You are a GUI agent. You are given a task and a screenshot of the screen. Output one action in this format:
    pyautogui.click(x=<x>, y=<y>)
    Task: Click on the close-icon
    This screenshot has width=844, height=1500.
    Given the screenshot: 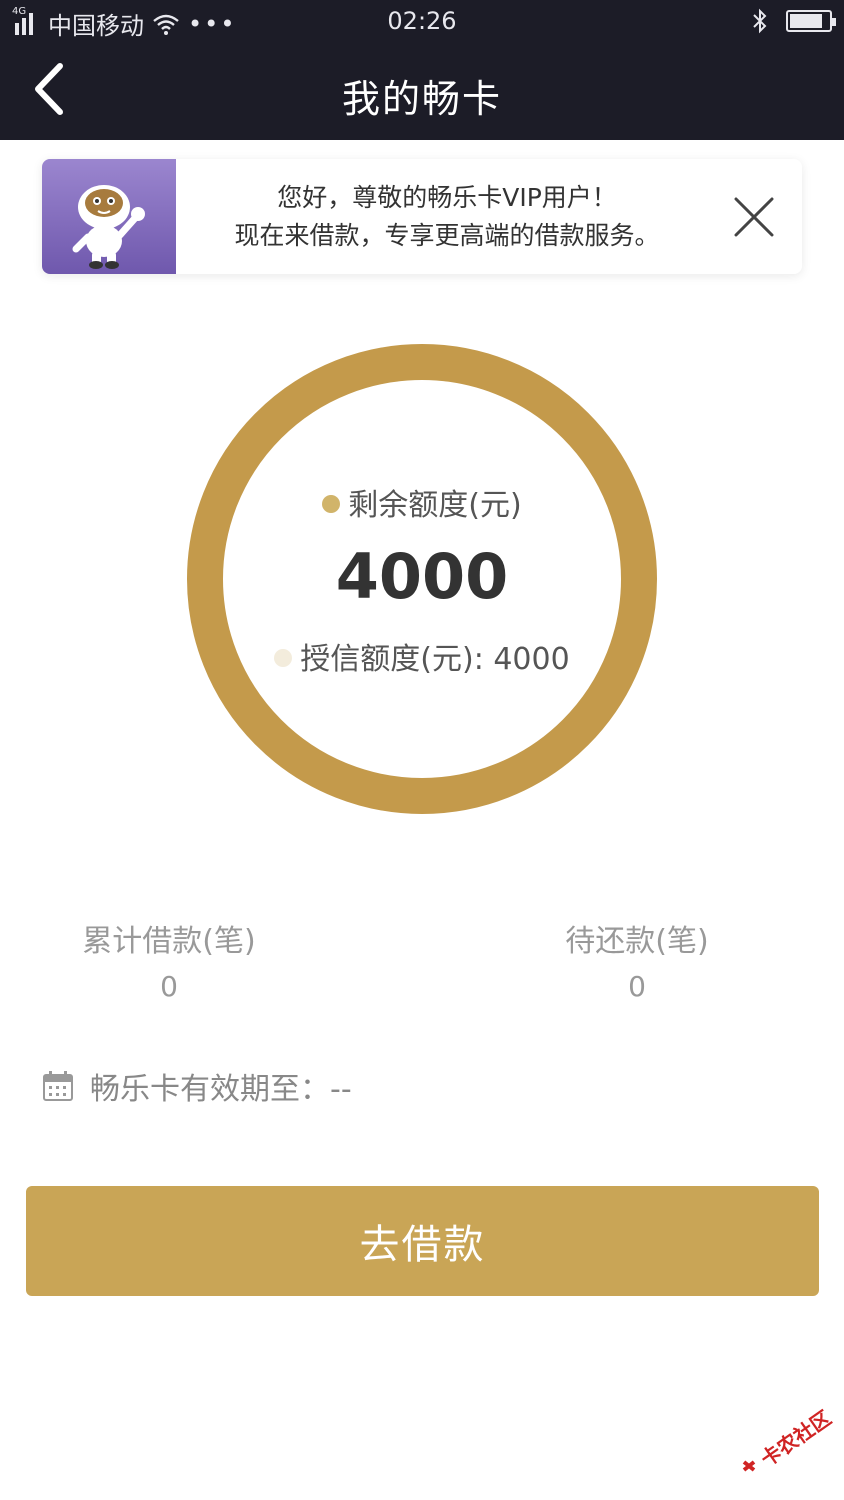 What is the action you would take?
    pyautogui.click(x=754, y=217)
    